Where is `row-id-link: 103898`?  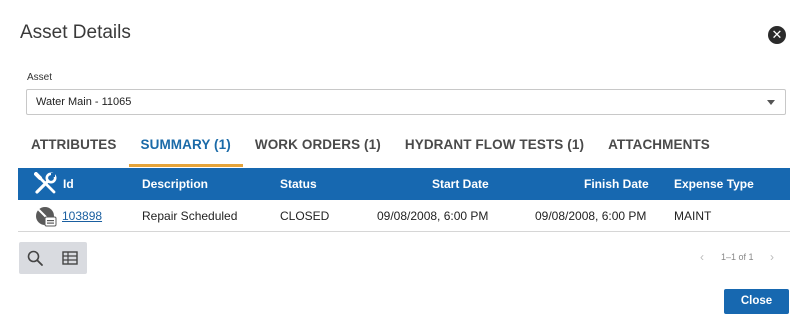
row-id-link: 103898 is located at coordinates (82, 216).